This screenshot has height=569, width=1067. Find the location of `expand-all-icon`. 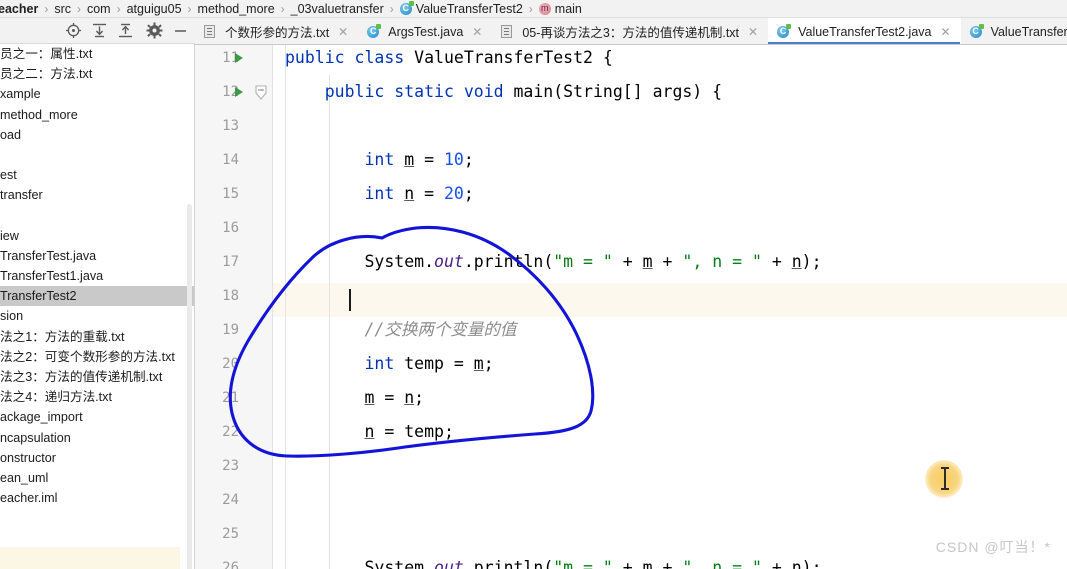

expand-all-icon is located at coordinates (99, 30).